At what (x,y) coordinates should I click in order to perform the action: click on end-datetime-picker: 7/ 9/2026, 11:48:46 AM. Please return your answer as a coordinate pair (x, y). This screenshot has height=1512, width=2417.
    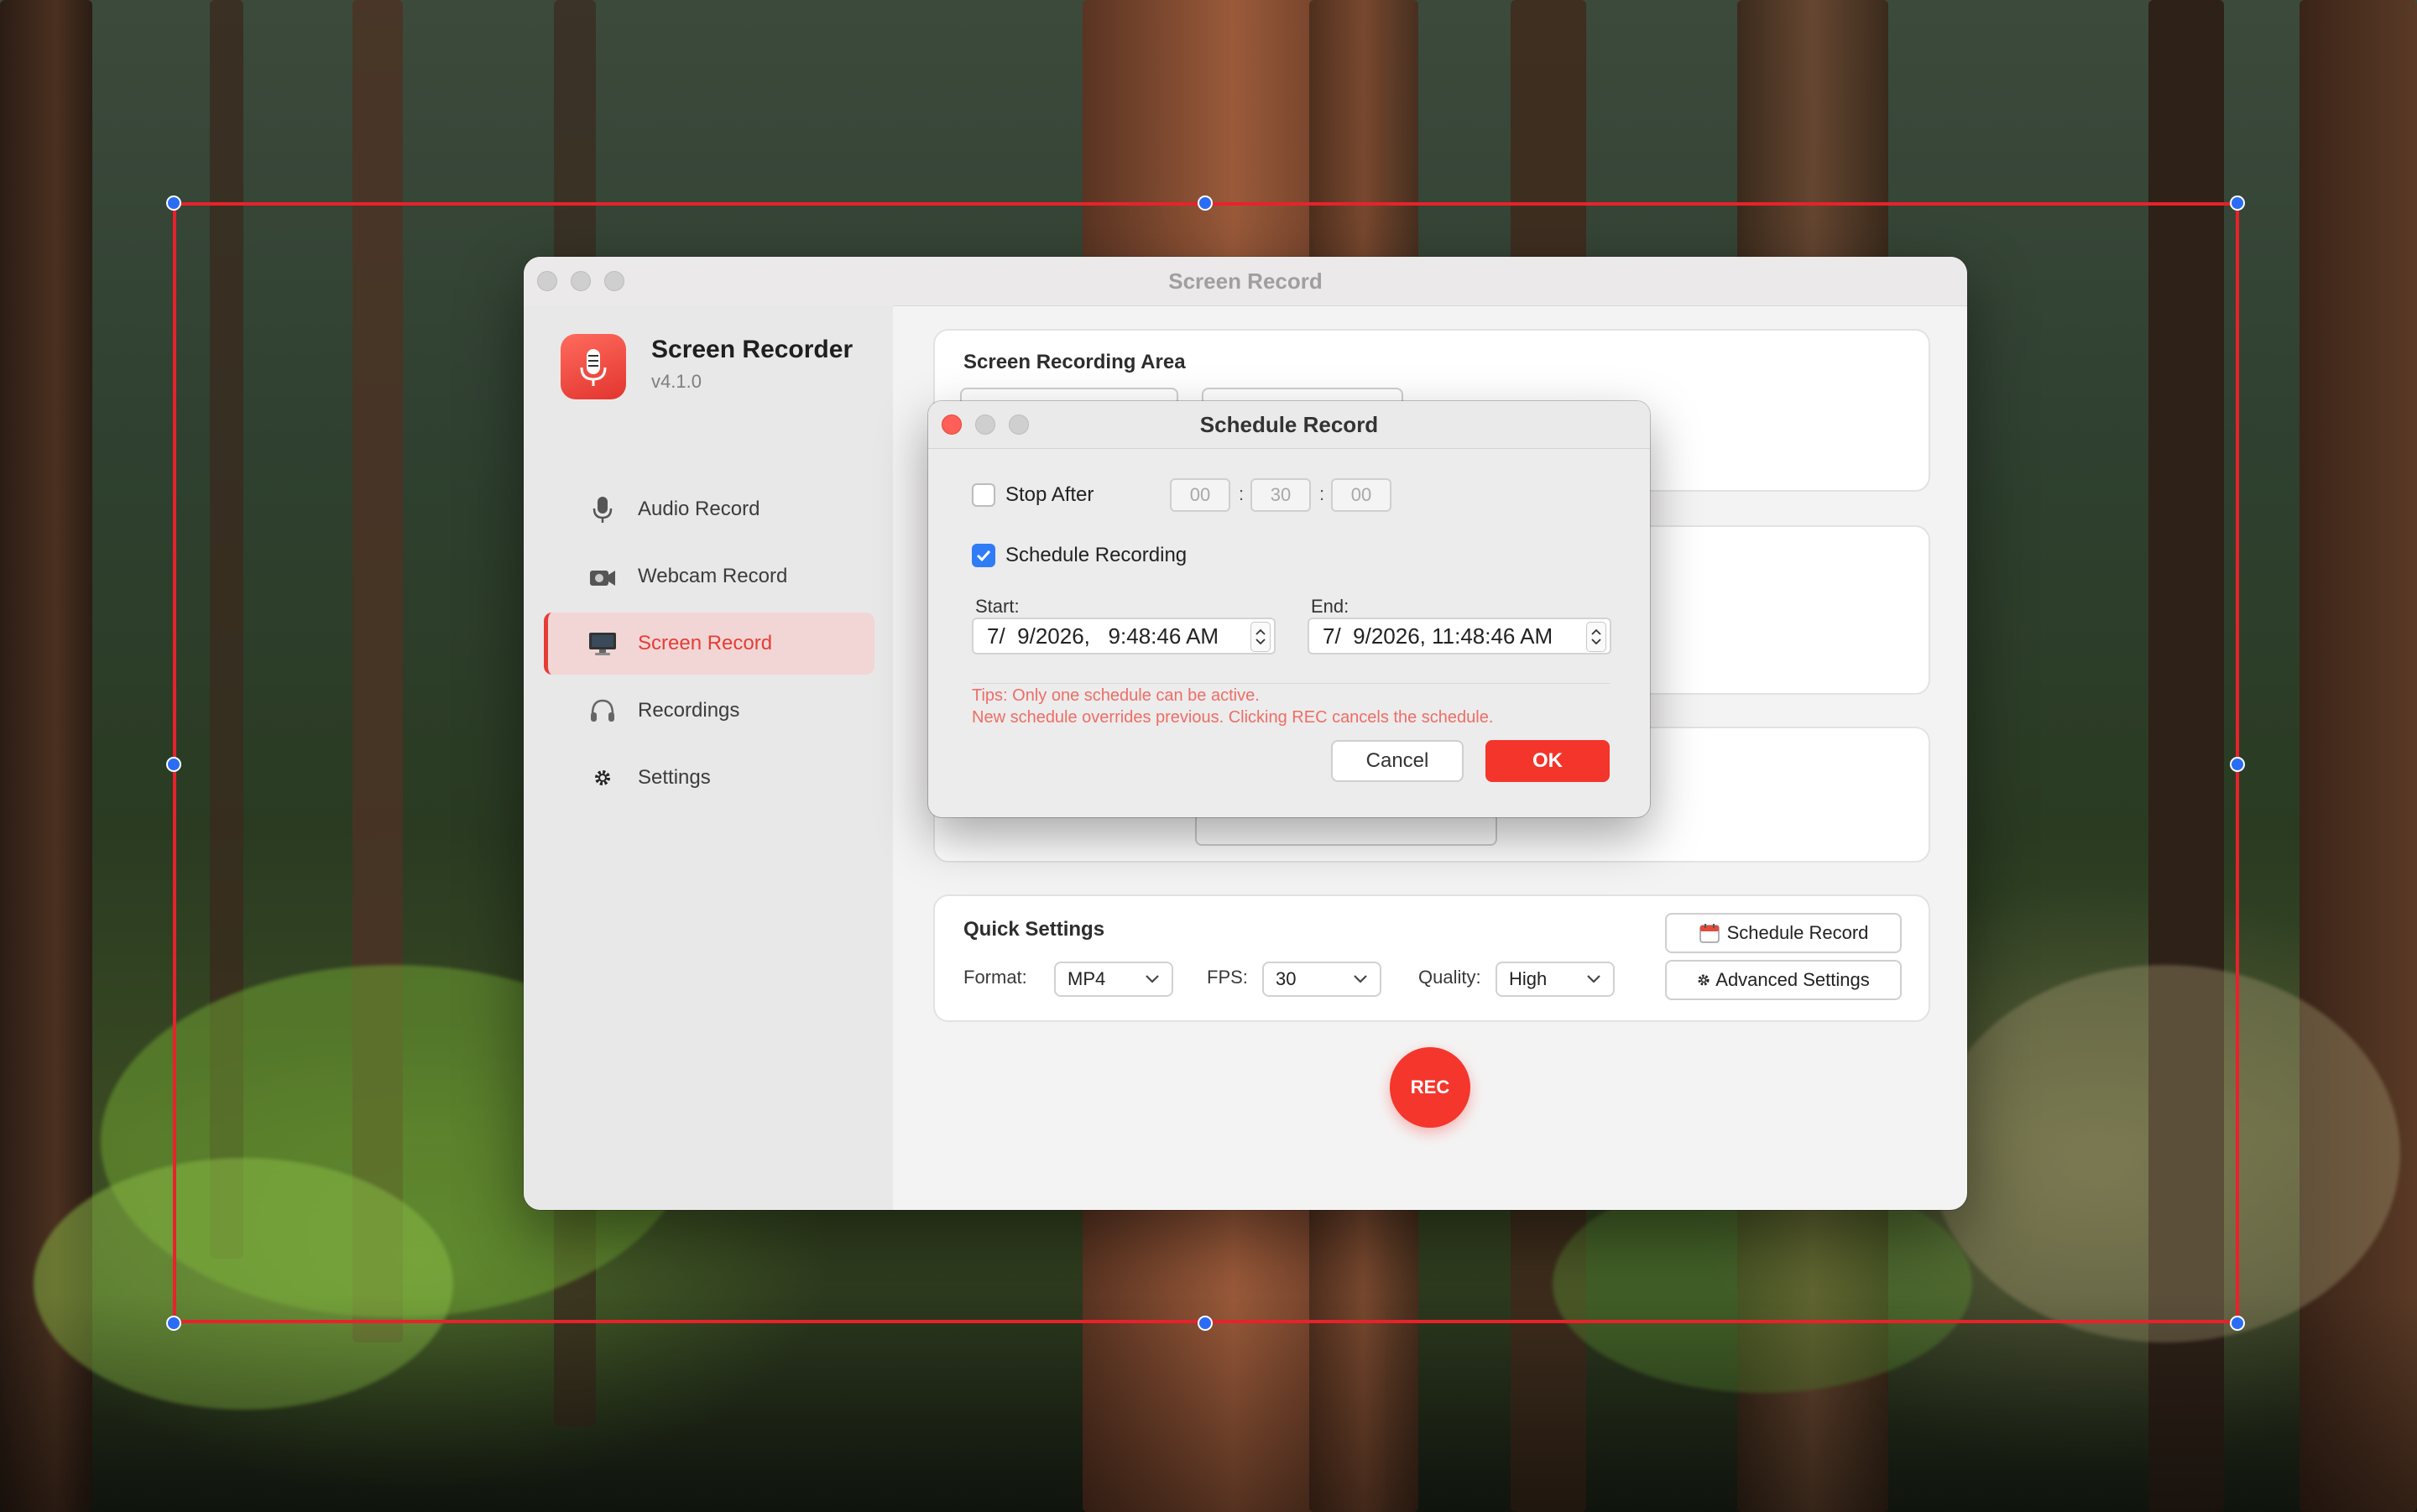
    Looking at the image, I should click on (1459, 636).